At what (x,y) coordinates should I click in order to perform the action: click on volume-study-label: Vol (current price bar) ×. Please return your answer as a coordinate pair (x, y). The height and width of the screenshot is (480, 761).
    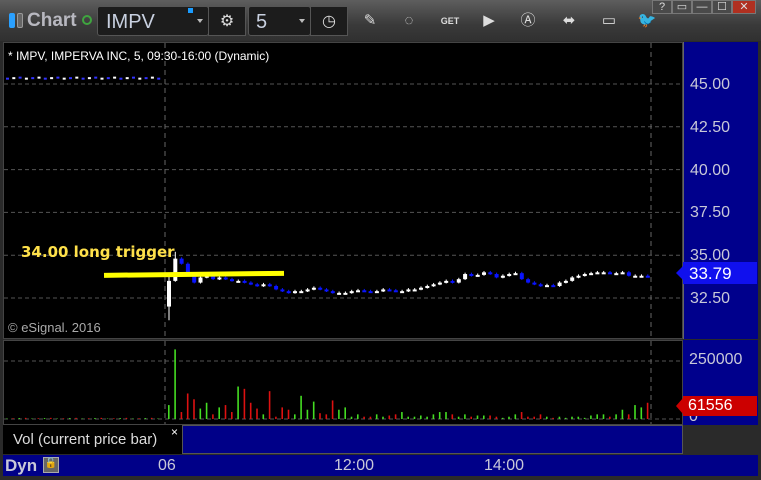
    Looking at the image, I should click on (92, 439).